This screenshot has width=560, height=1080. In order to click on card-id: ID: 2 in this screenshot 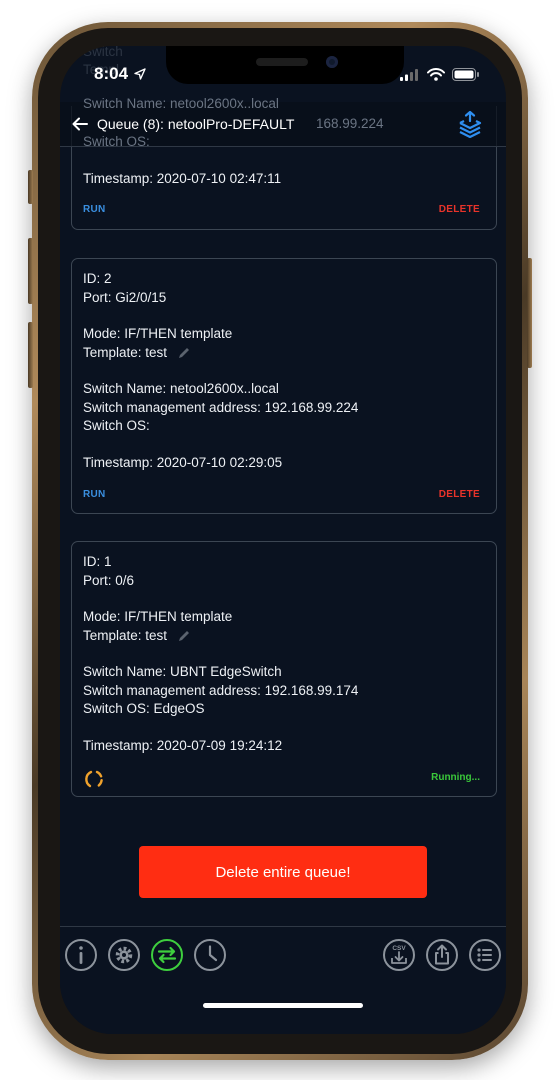, I will do `click(97, 278)`.